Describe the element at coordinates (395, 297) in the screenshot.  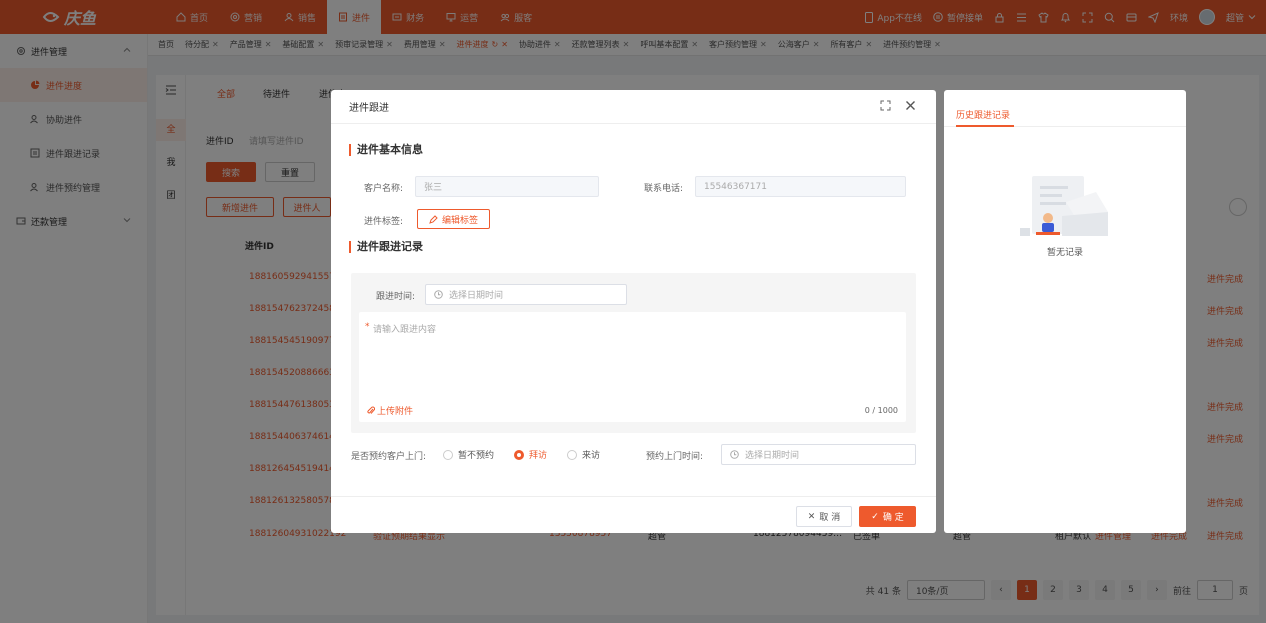
I see `follow-time-label: 跟进时间:` at that location.